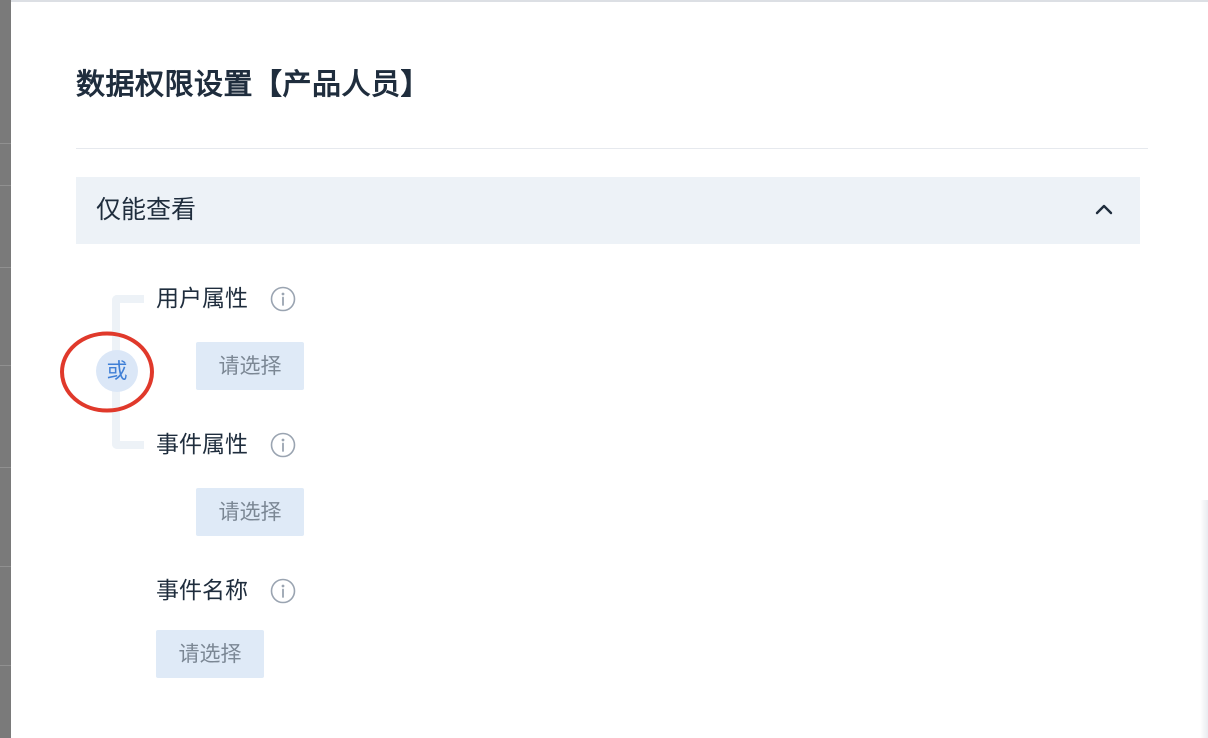 The width and height of the screenshot is (1208, 738). I want to click on field-label-event-name: 事件名称, so click(202, 591).